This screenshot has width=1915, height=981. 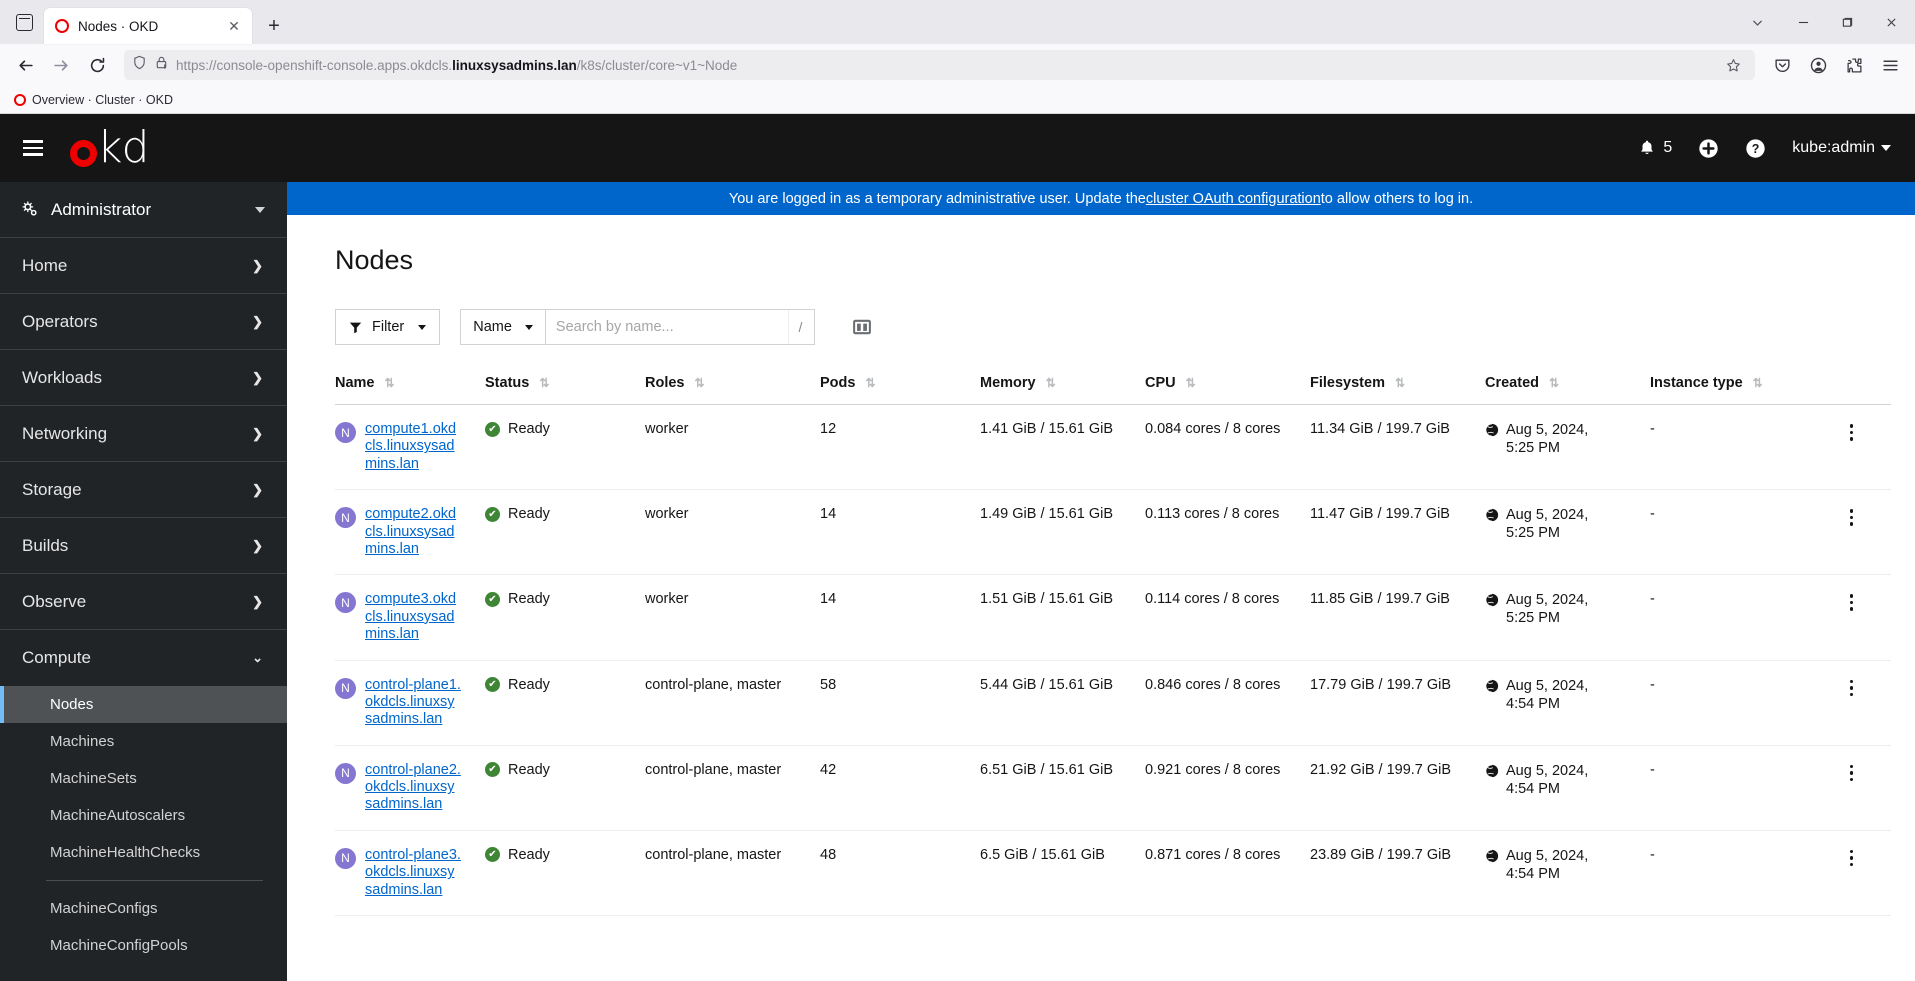 What do you see at coordinates (143, 322) in the screenshot?
I see `sidebar-item-operators: Operators ❯` at bounding box center [143, 322].